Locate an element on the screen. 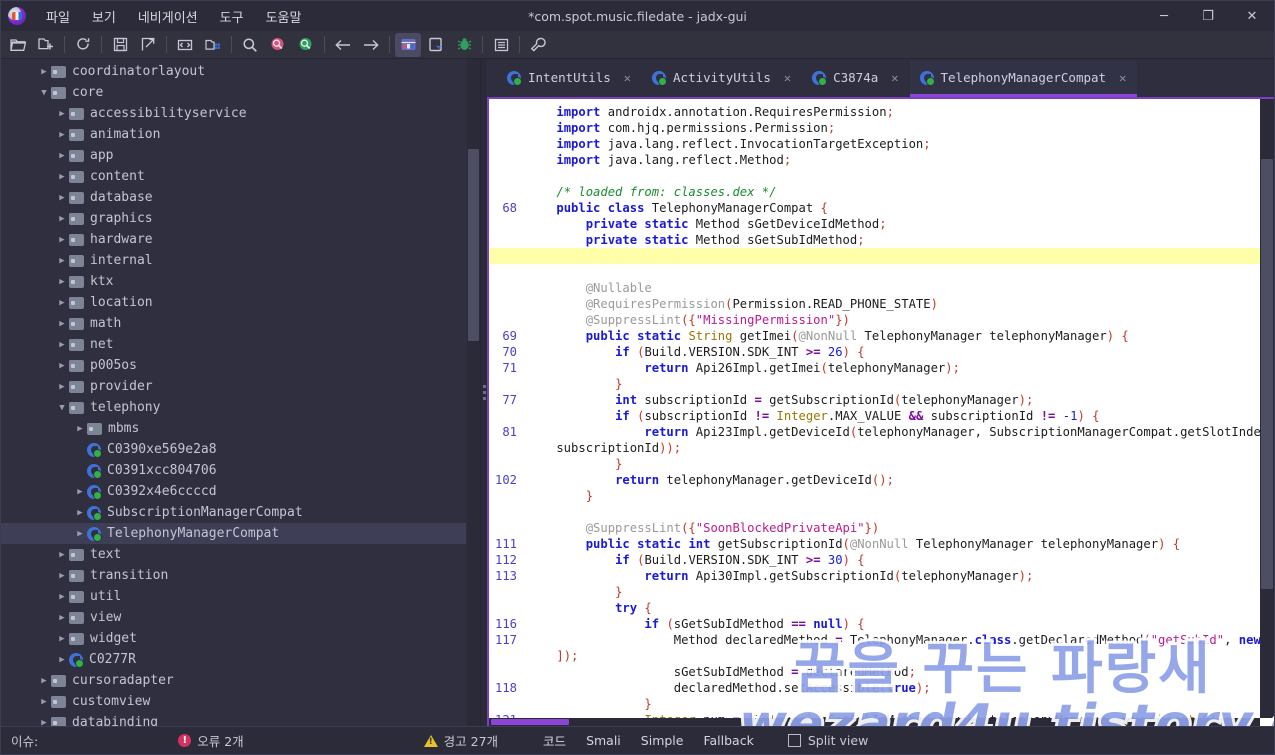  tree-item-mbms: ▶ mbms is located at coordinates (233, 428).